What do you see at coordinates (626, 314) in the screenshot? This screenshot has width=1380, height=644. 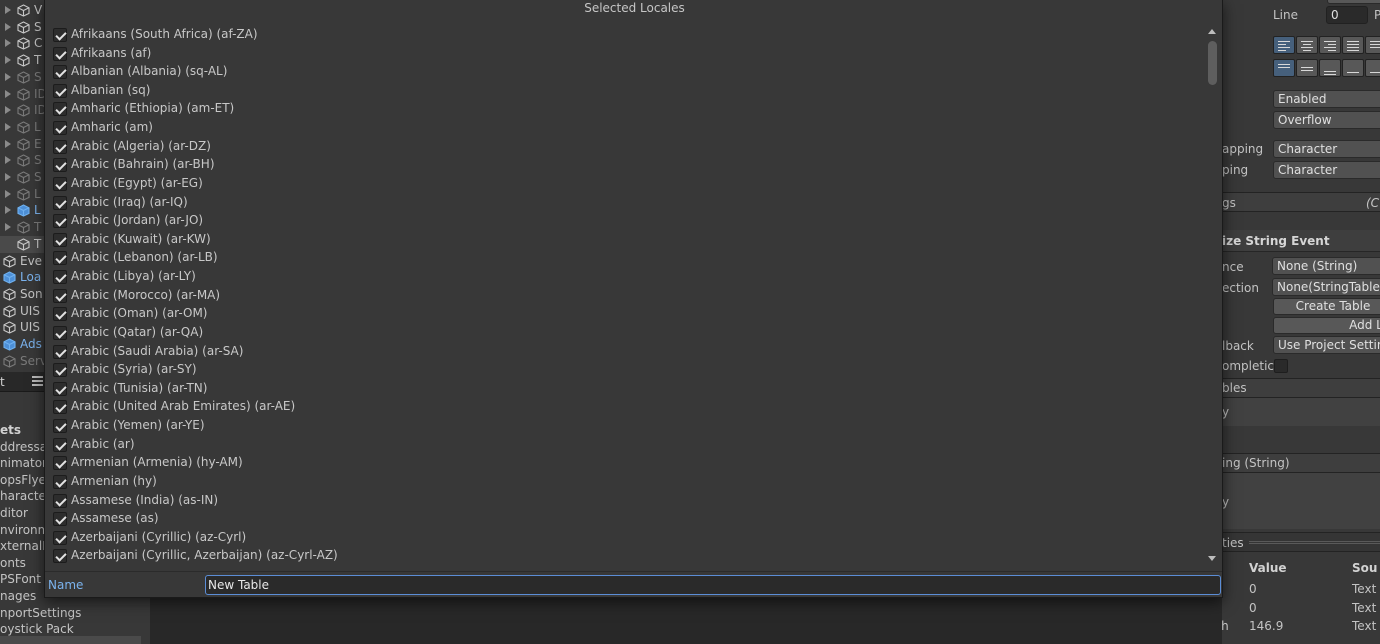 I see `locale-row: Arabic (Oman) (ar-OM)` at bounding box center [626, 314].